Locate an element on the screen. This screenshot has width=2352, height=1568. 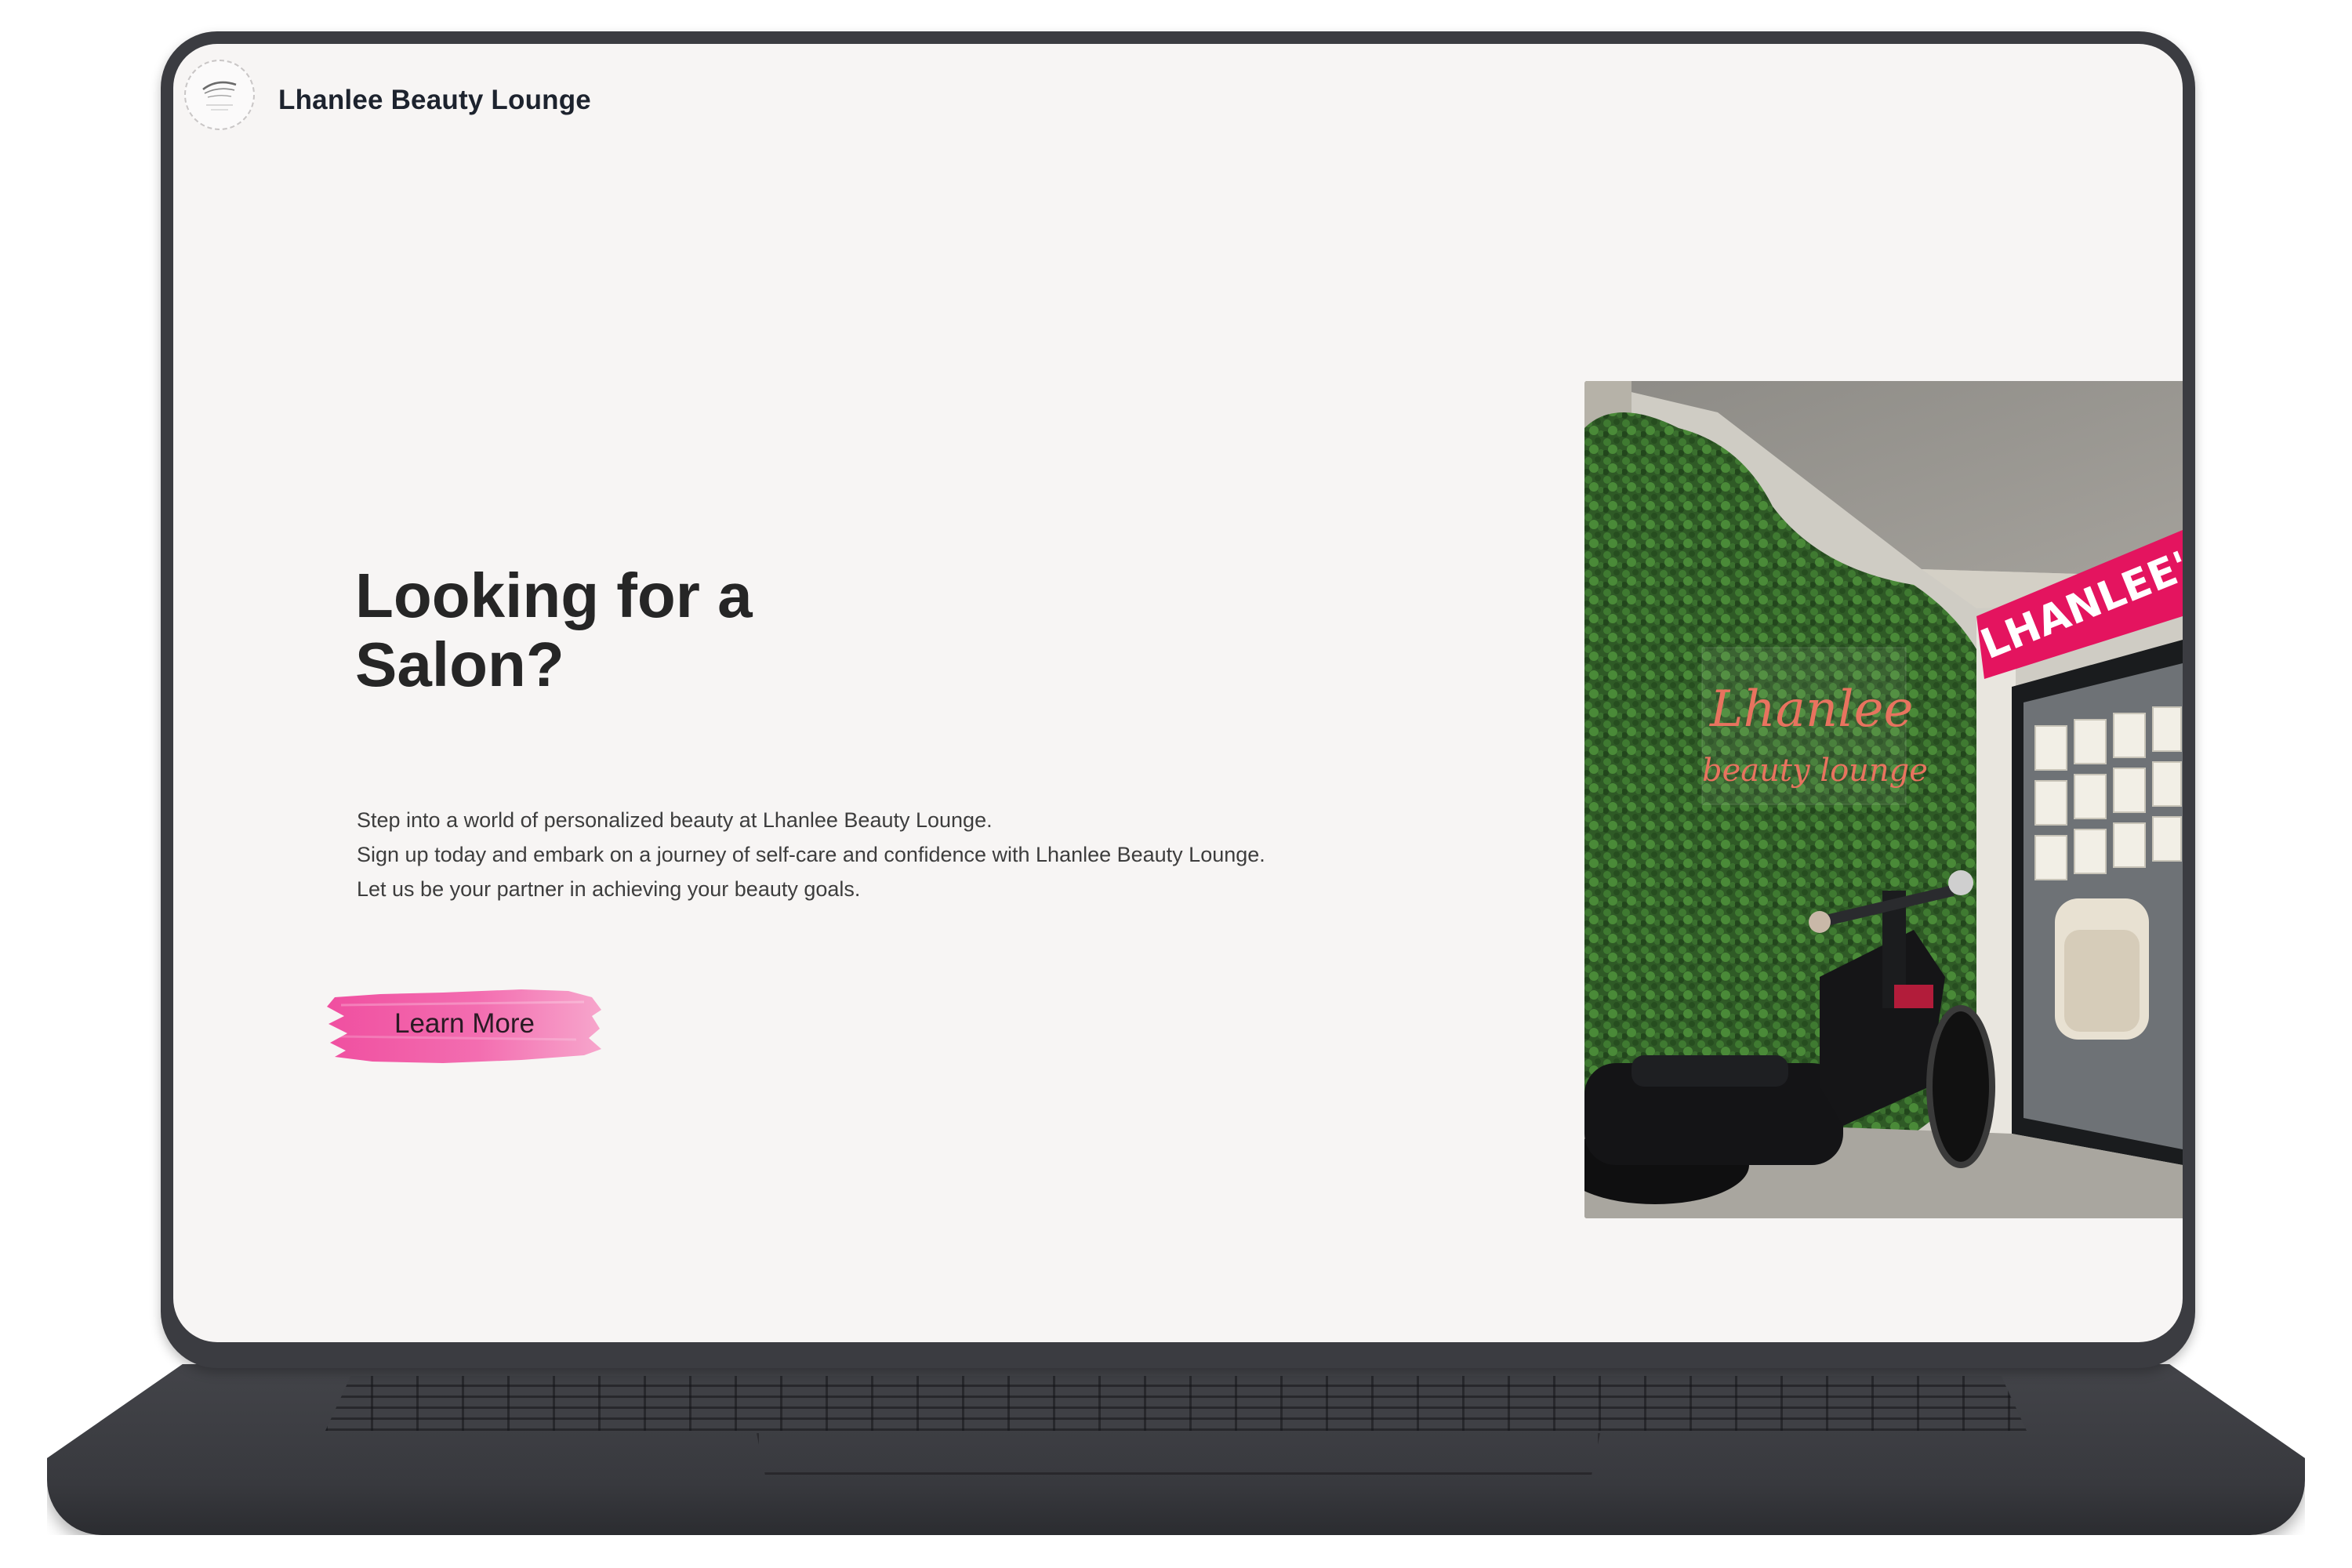
laptop-trackpad is located at coordinates (1178, 1454).